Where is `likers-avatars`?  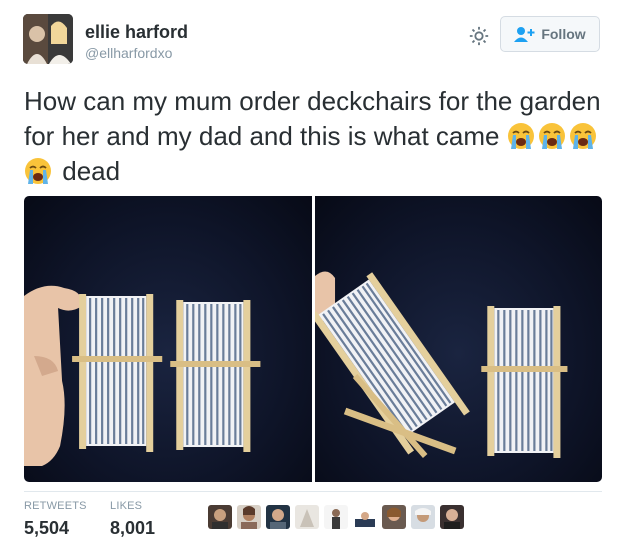
likers-avatars is located at coordinates (336, 517).